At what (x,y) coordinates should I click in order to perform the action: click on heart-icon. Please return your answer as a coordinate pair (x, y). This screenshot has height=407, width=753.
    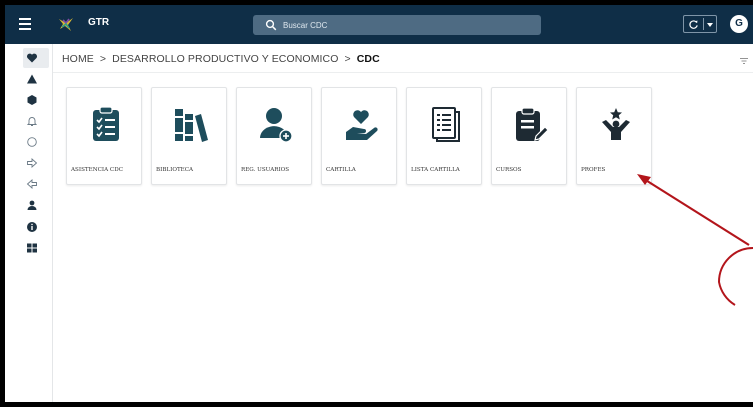
    Looking at the image, I should click on (32, 58).